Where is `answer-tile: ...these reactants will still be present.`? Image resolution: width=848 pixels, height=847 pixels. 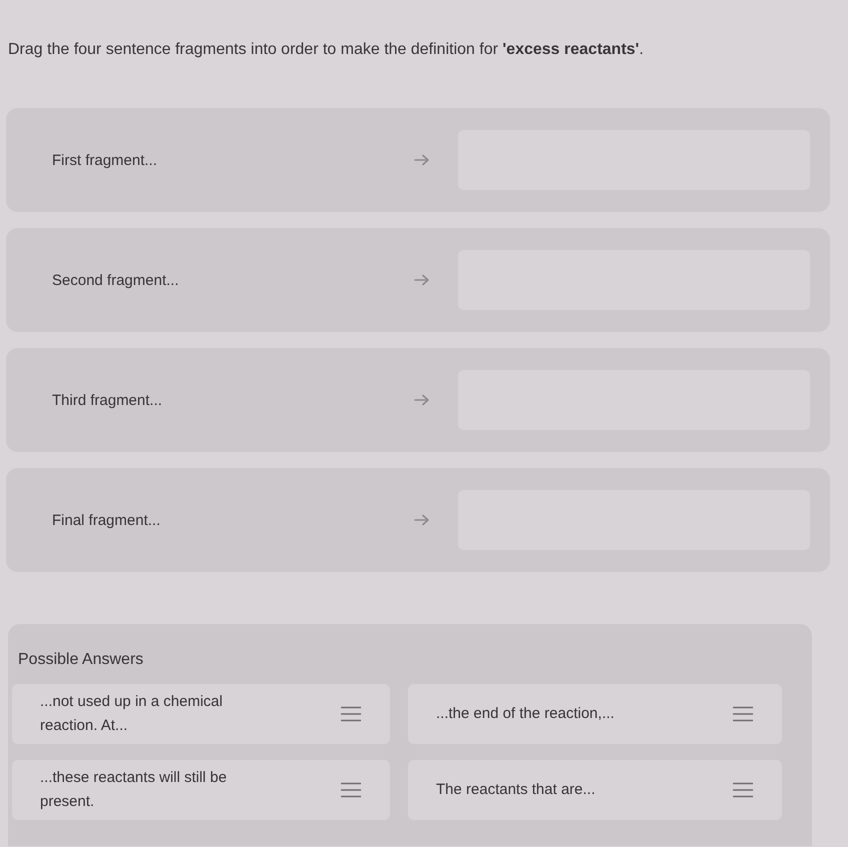
answer-tile: ...these reactants will still be present. is located at coordinates (201, 790).